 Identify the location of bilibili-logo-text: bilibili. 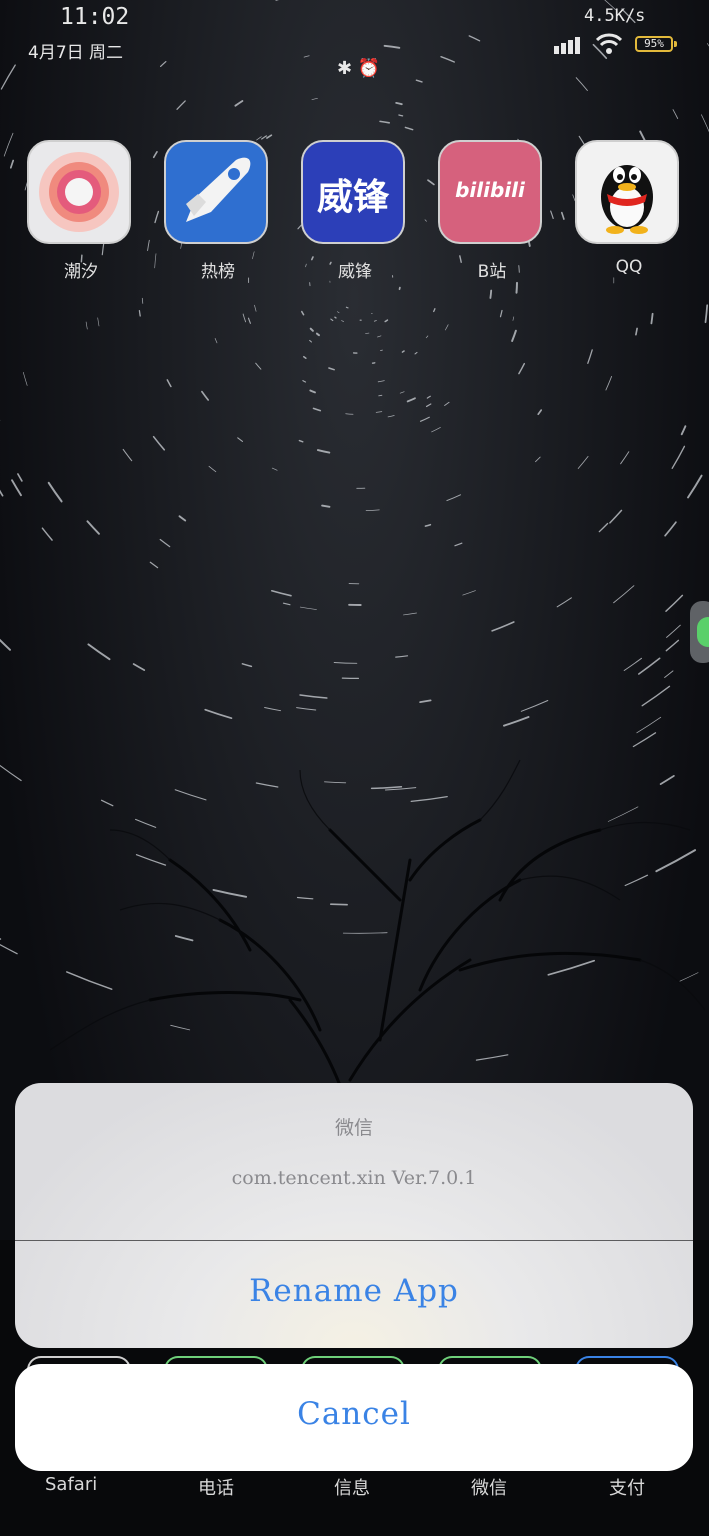
(490, 190).